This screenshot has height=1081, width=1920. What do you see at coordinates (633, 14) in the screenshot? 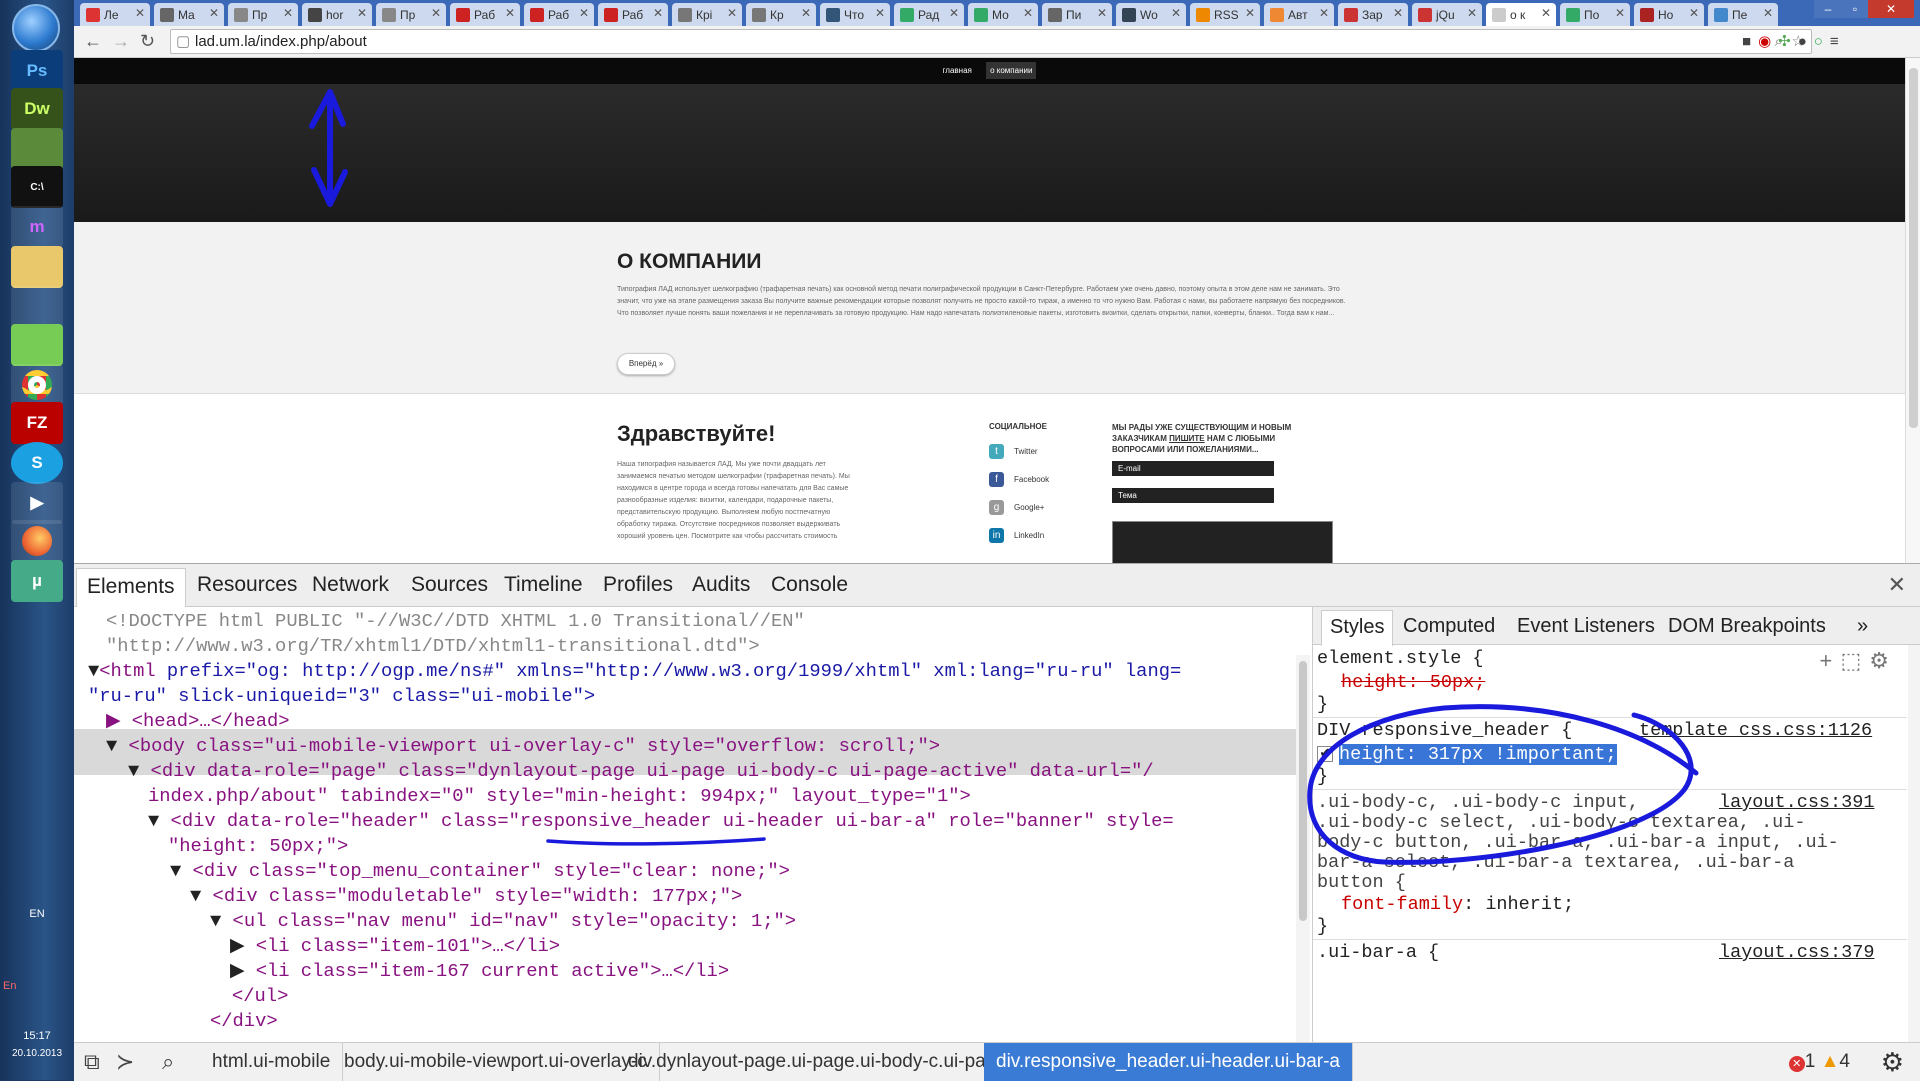
I see `browser-tab: Раб ✕` at bounding box center [633, 14].